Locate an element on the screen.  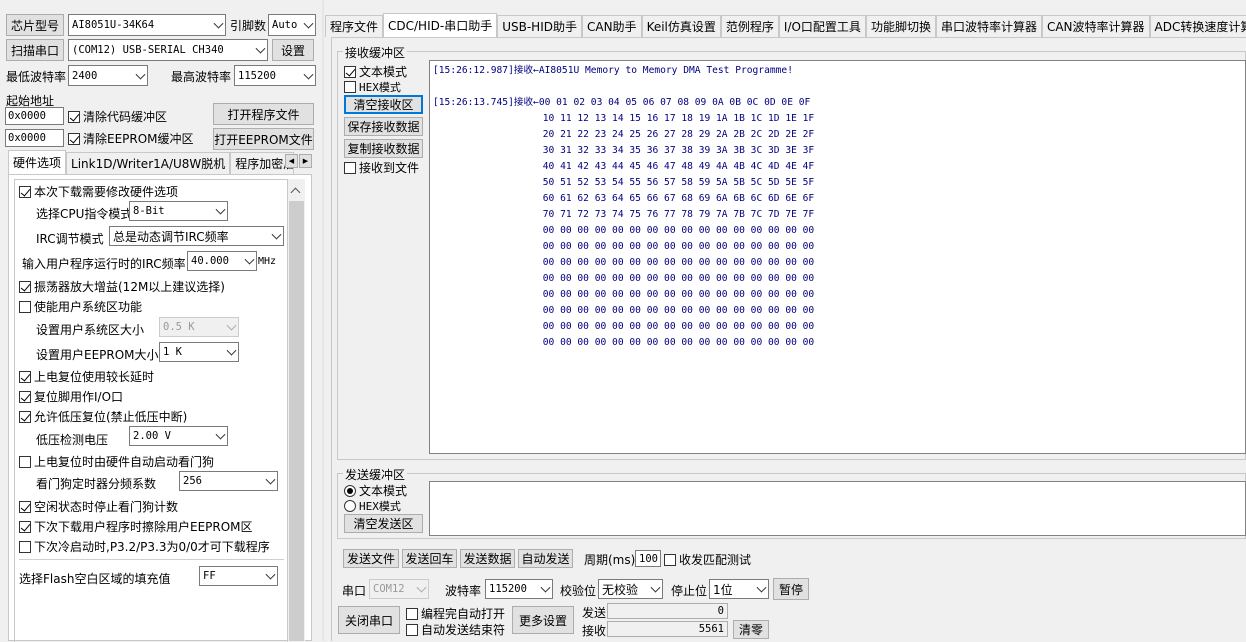
user-sys-enable-checkbox: 使能用户系统区功能 is located at coordinates (80, 306).